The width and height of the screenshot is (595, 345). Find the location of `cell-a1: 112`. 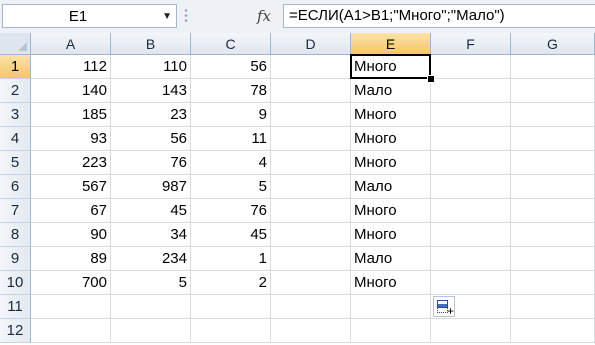

cell-a1: 112 is located at coordinates (71, 67).